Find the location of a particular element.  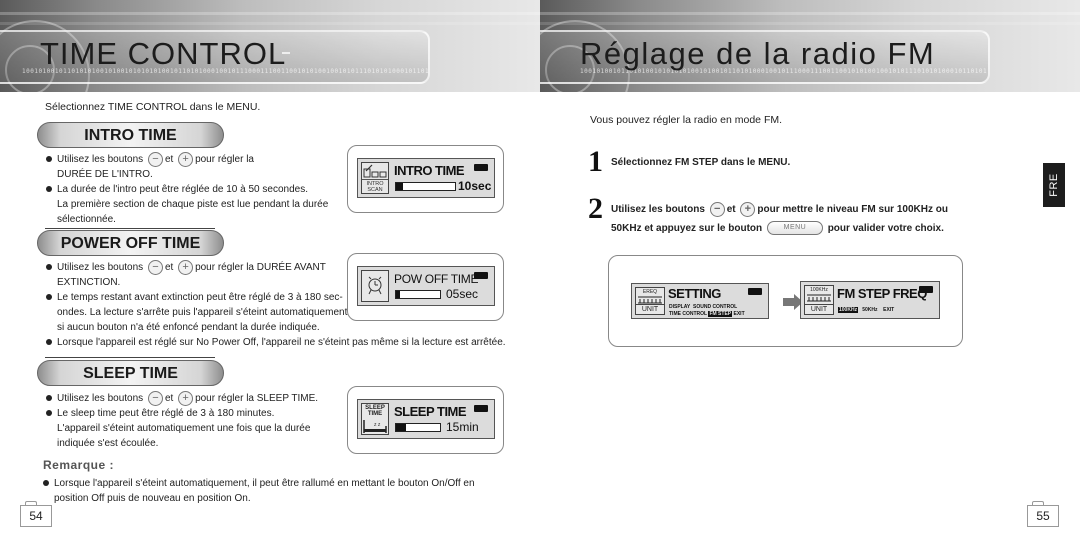

menu-row: DISPLAY SOUND CONTROL is located at coordinates (703, 307).